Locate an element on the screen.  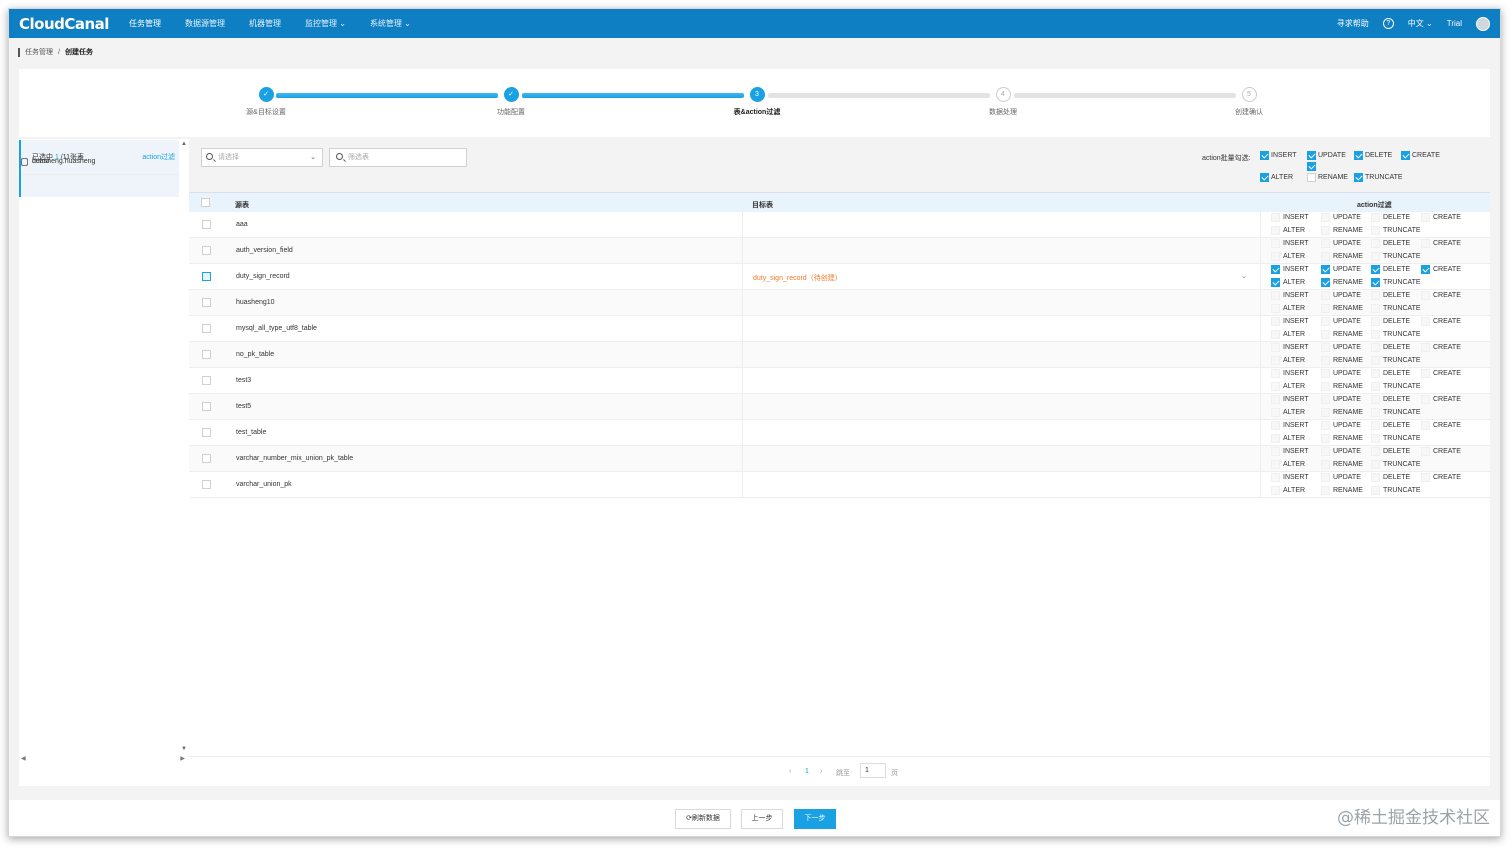
goto-input: 1 is located at coordinates (873, 770).